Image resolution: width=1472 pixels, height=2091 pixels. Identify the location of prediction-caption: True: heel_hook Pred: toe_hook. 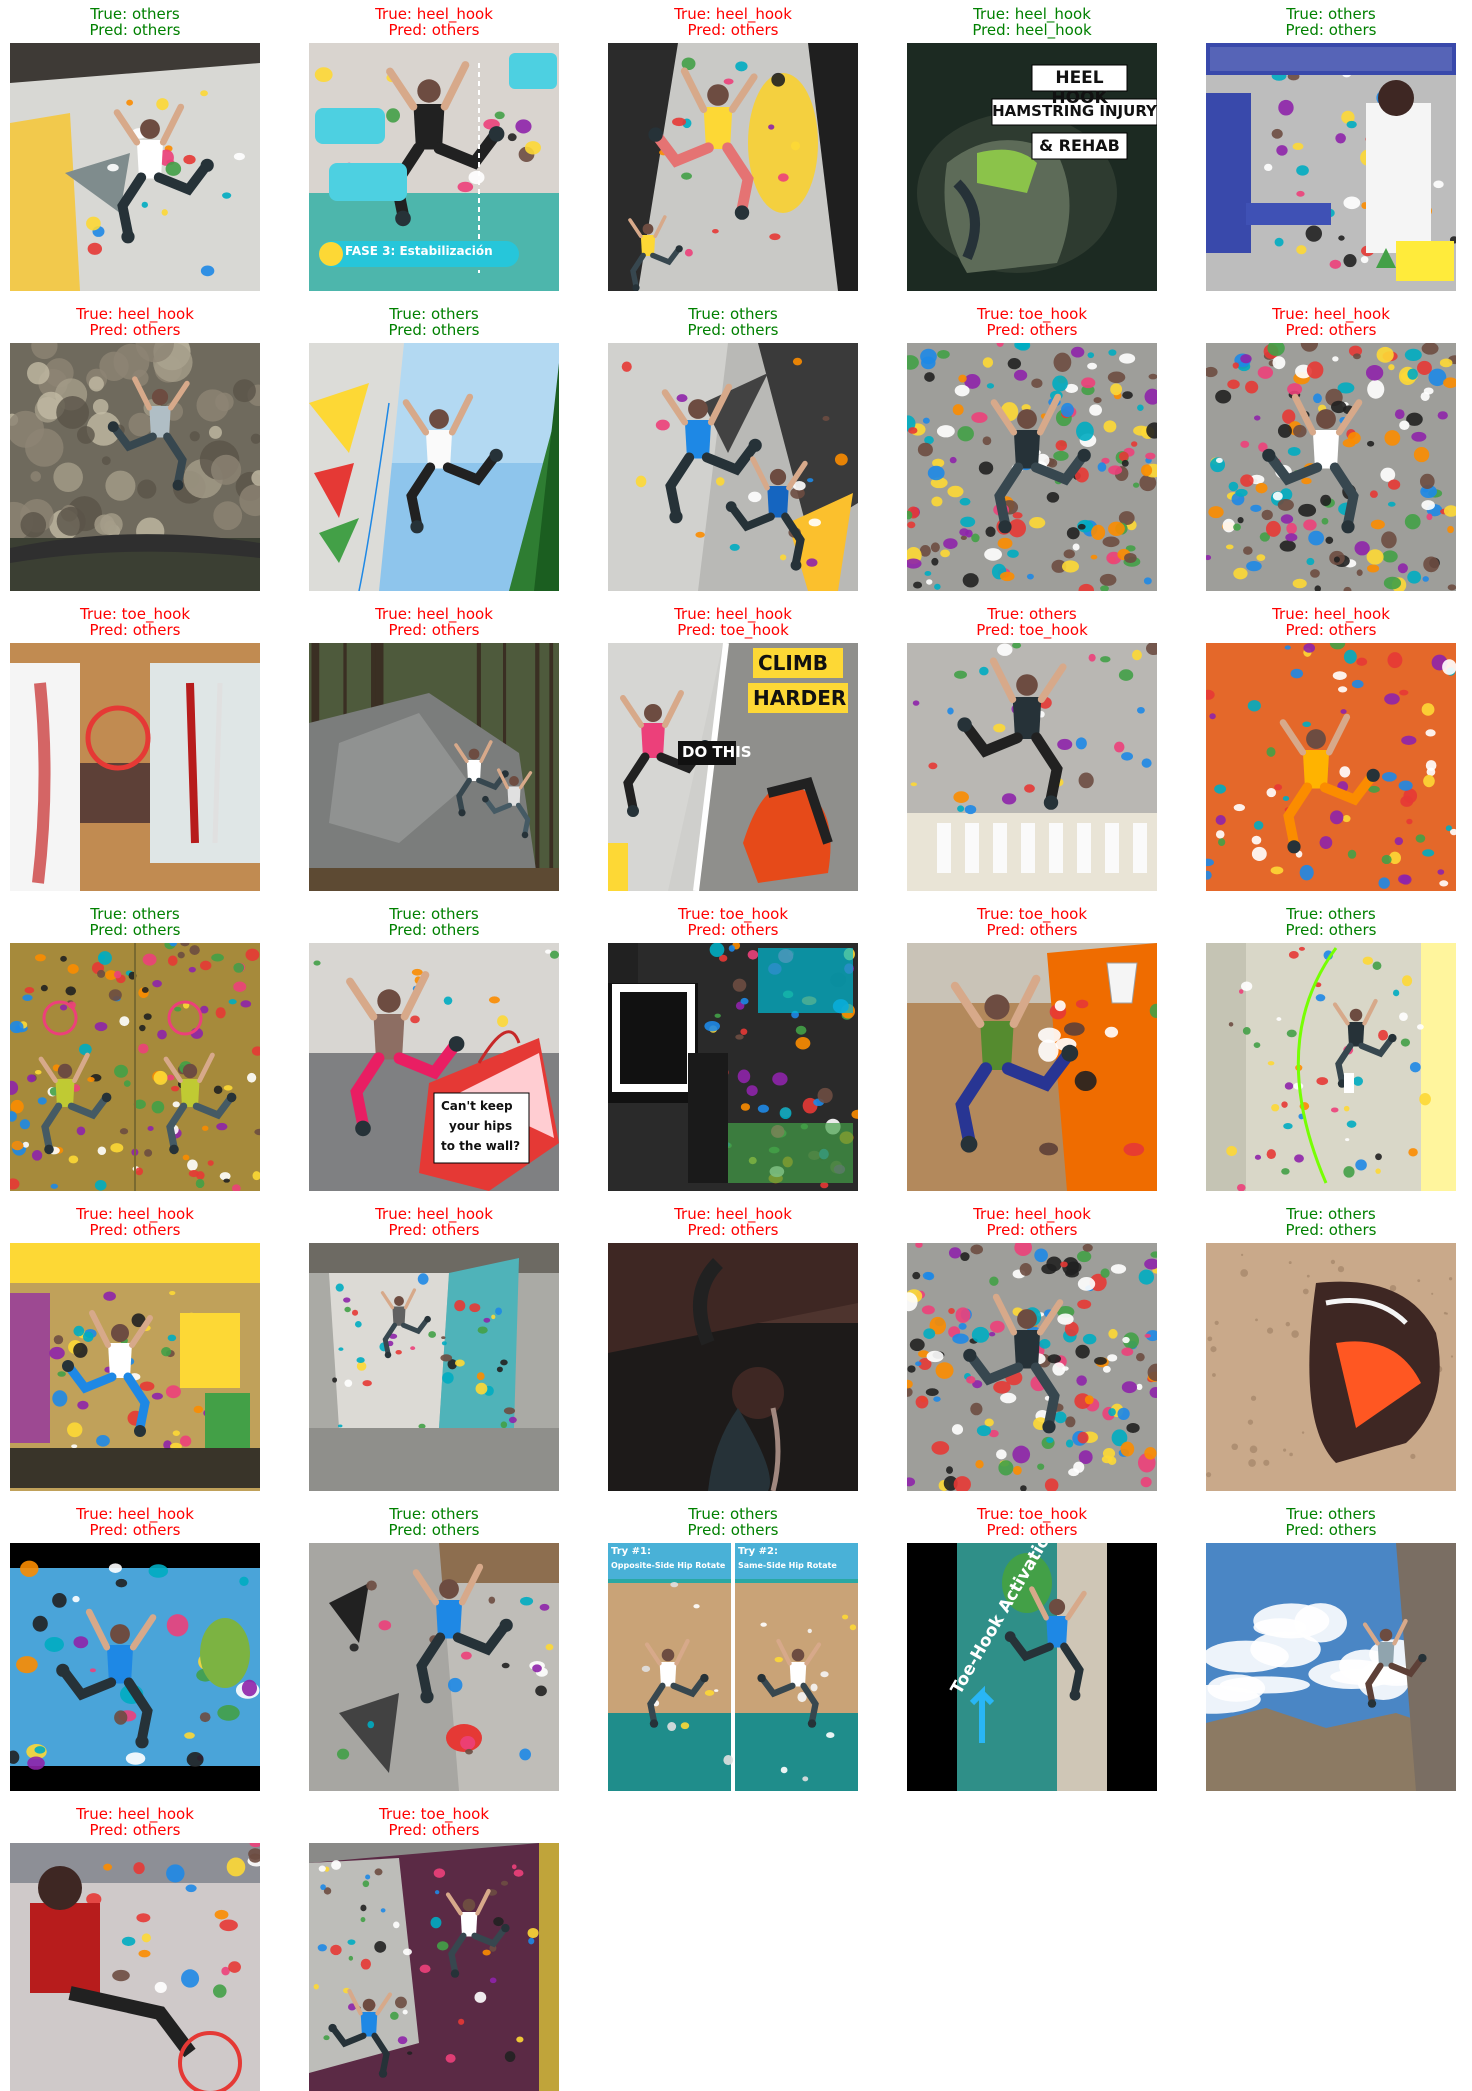
(733, 622).